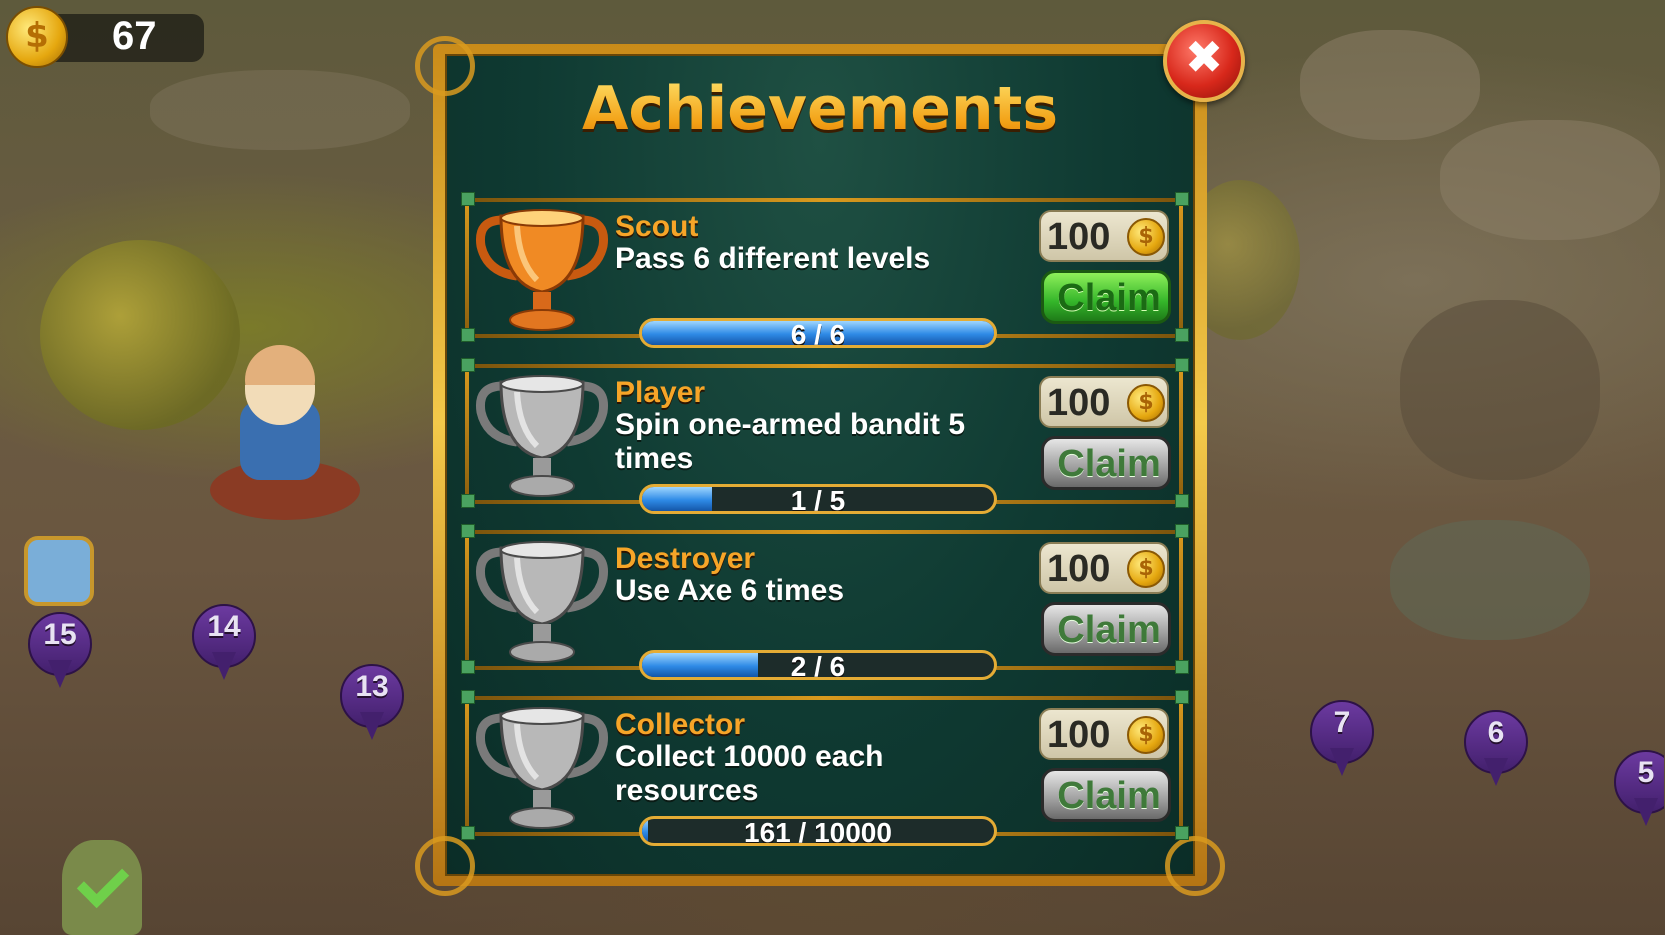 This screenshot has width=1665, height=935. I want to click on professor-avatar, so click(59, 571).